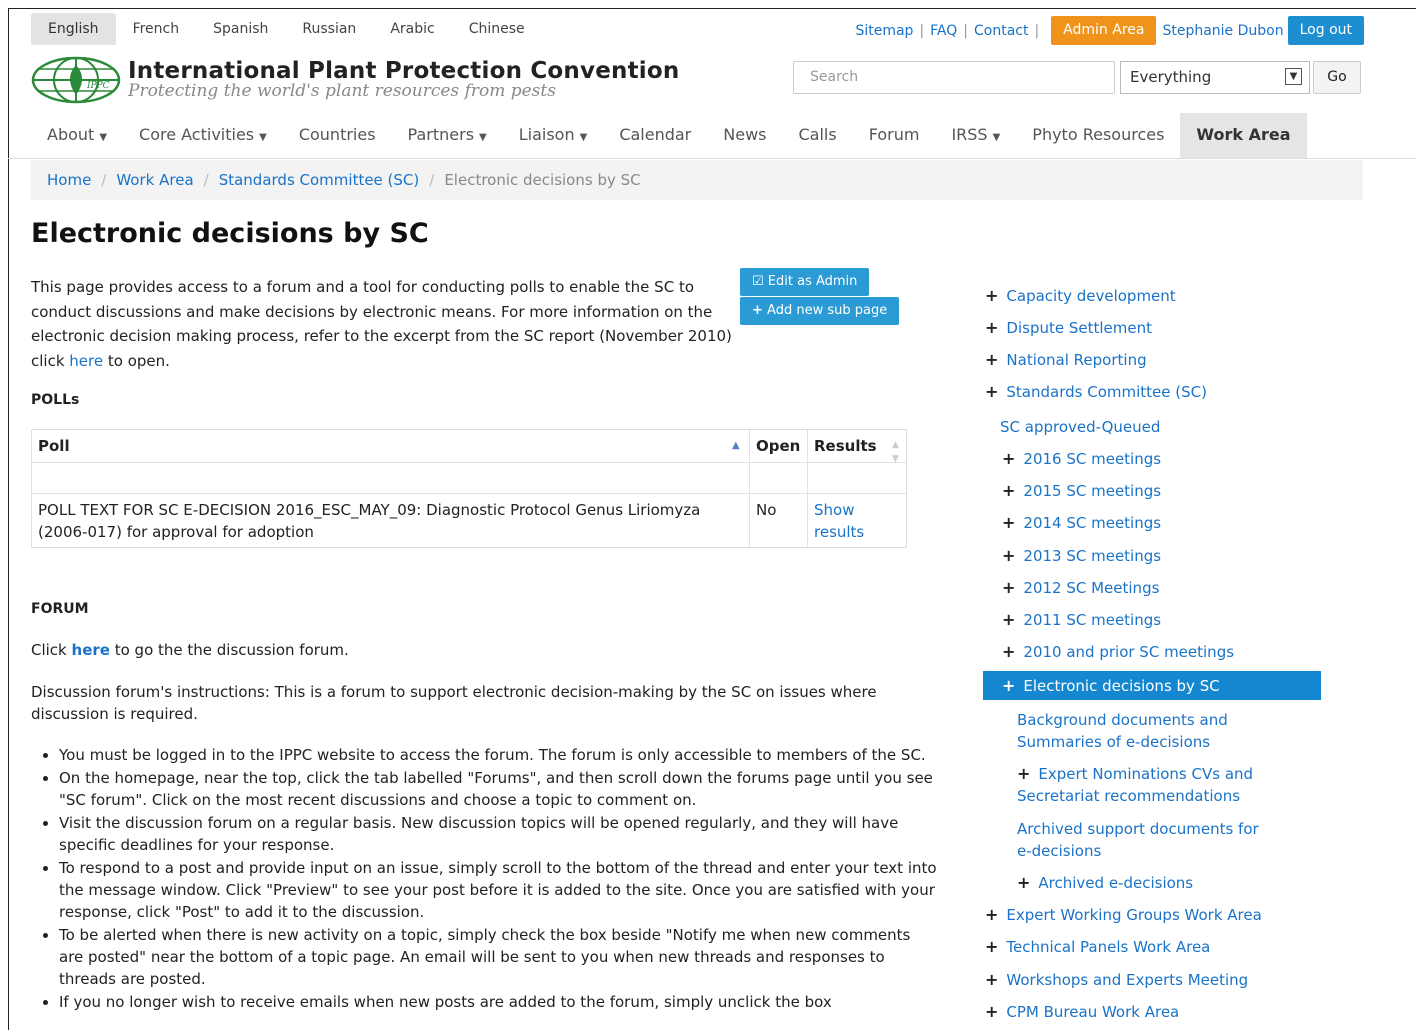 This screenshot has height=1030, width=1416. What do you see at coordinates (98, 86) in the screenshot?
I see `logo-text: IPPC` at bounding box center [98, 86].